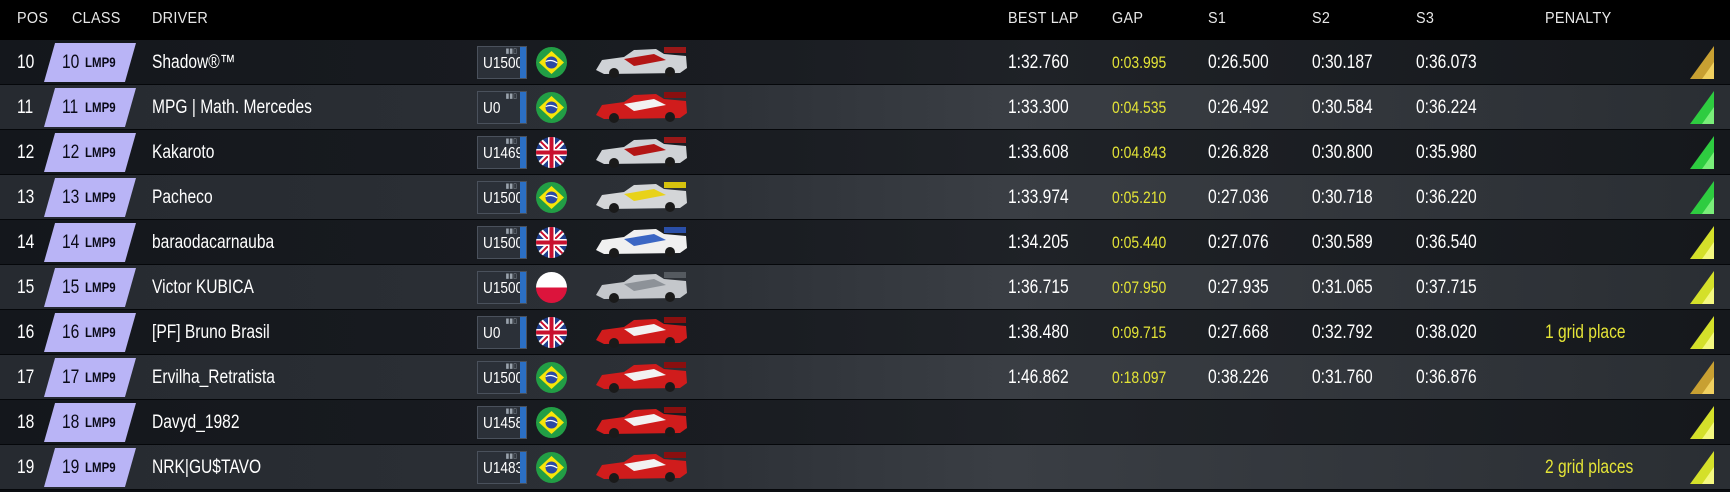 Image resolution: width=1730 pixels, height=492 pixels. I want to click on white-blue-car-icon, so click(641, 242).